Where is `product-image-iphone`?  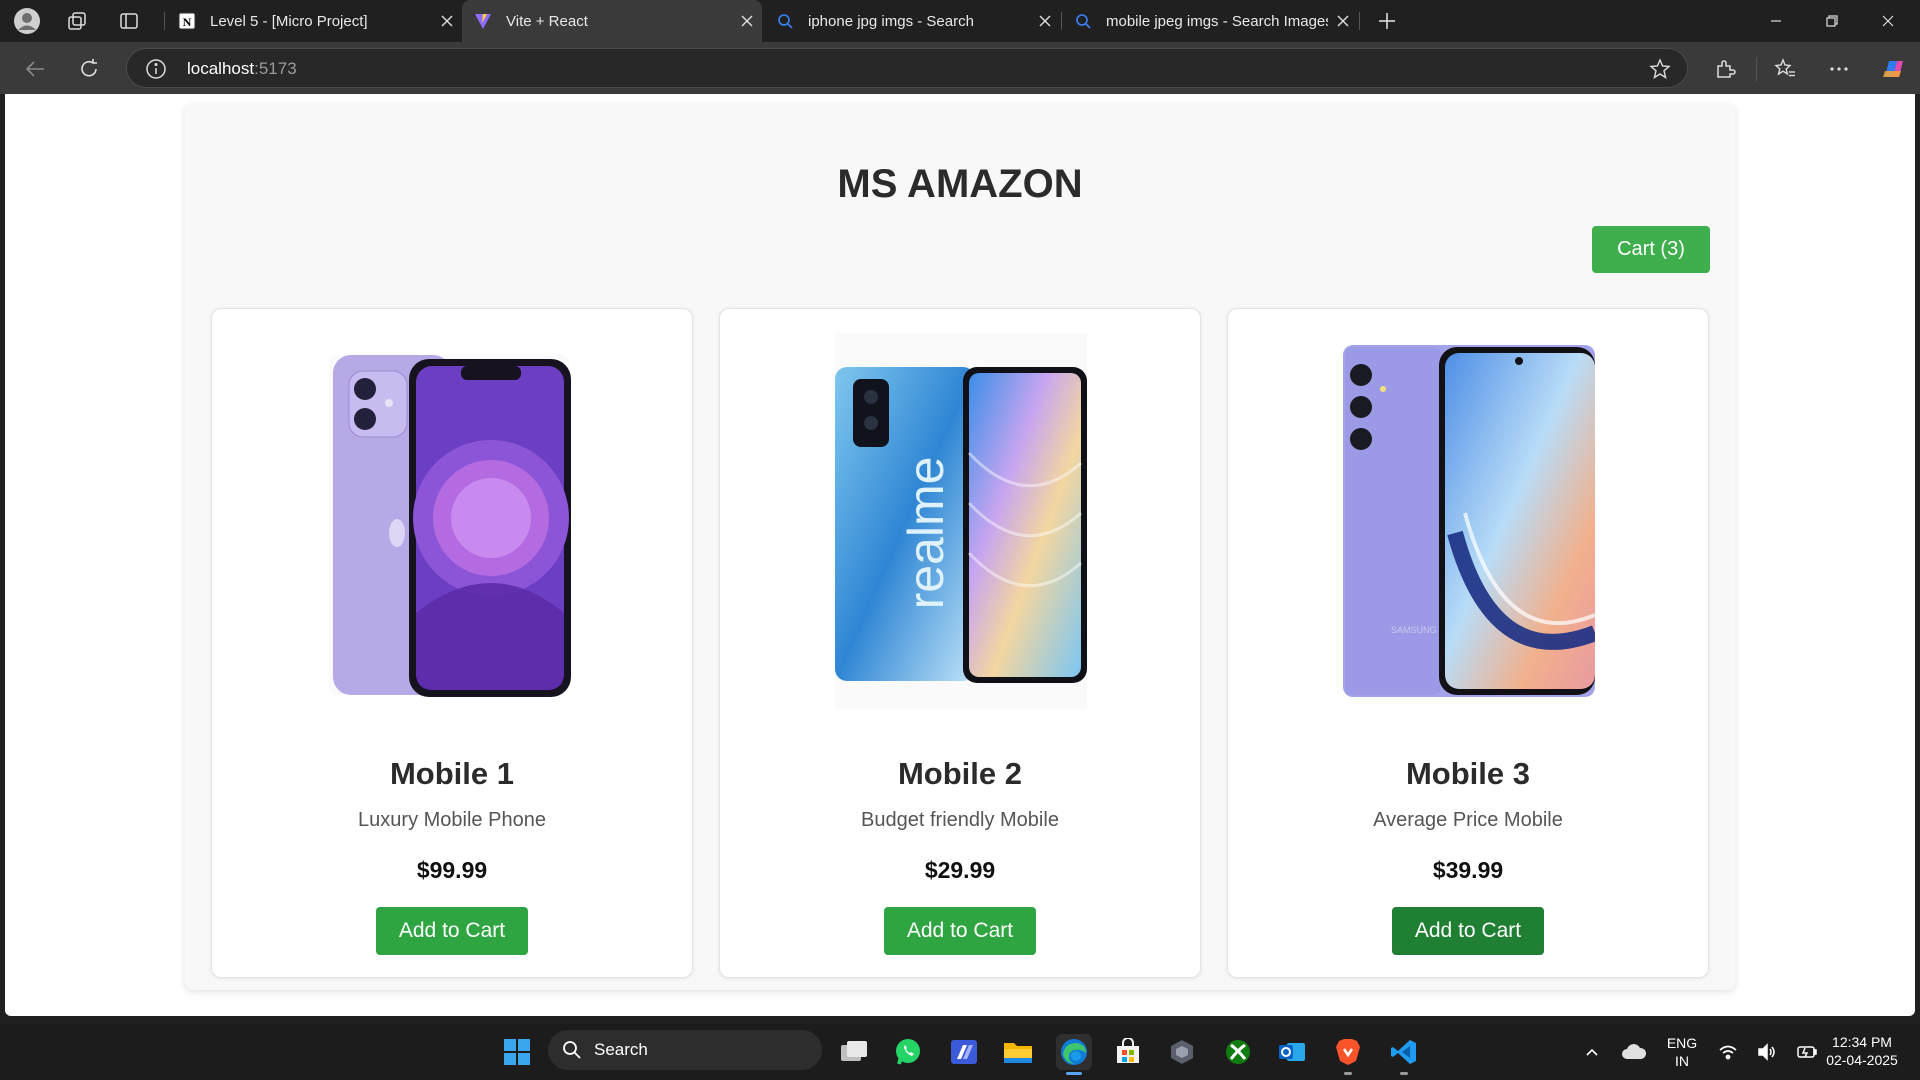
product-image-iphone is located at coordinates (450, 526).